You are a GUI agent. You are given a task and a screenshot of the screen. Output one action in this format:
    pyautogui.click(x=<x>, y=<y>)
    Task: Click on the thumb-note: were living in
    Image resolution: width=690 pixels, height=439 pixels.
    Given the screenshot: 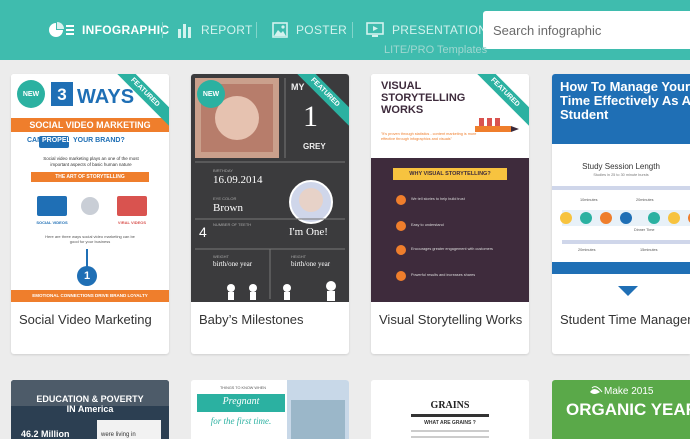 What is the action you would take?
    pyautogui.click(x=118, y=435)
    